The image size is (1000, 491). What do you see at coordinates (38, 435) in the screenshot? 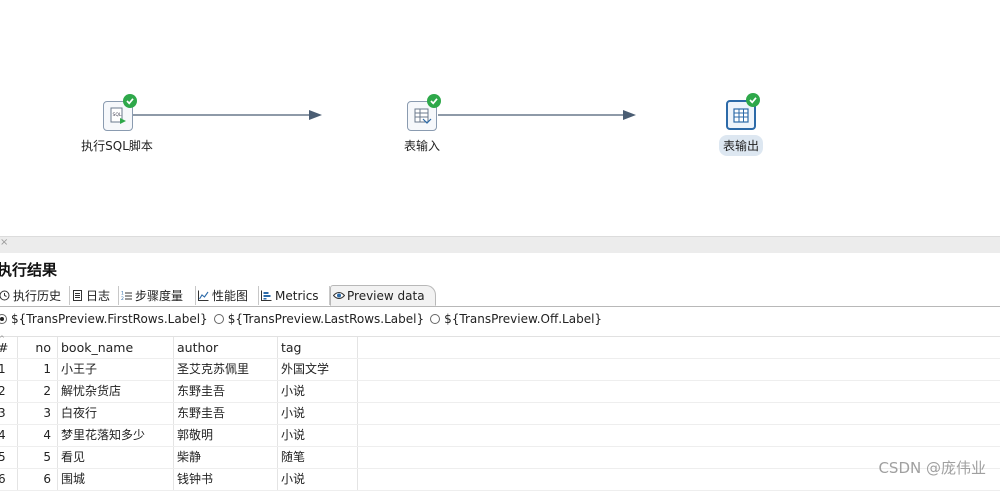
I see `cell-no: 4` at bounding box center [38, 435].